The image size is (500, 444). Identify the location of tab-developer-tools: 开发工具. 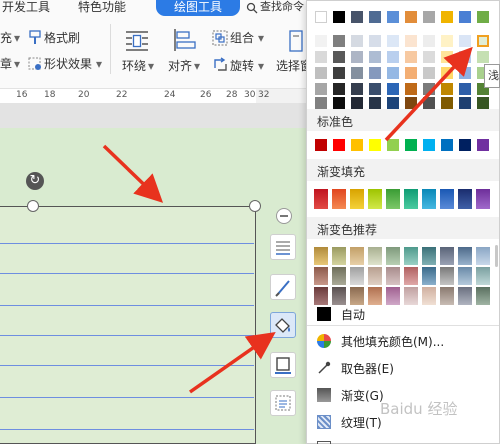
(26, 8).